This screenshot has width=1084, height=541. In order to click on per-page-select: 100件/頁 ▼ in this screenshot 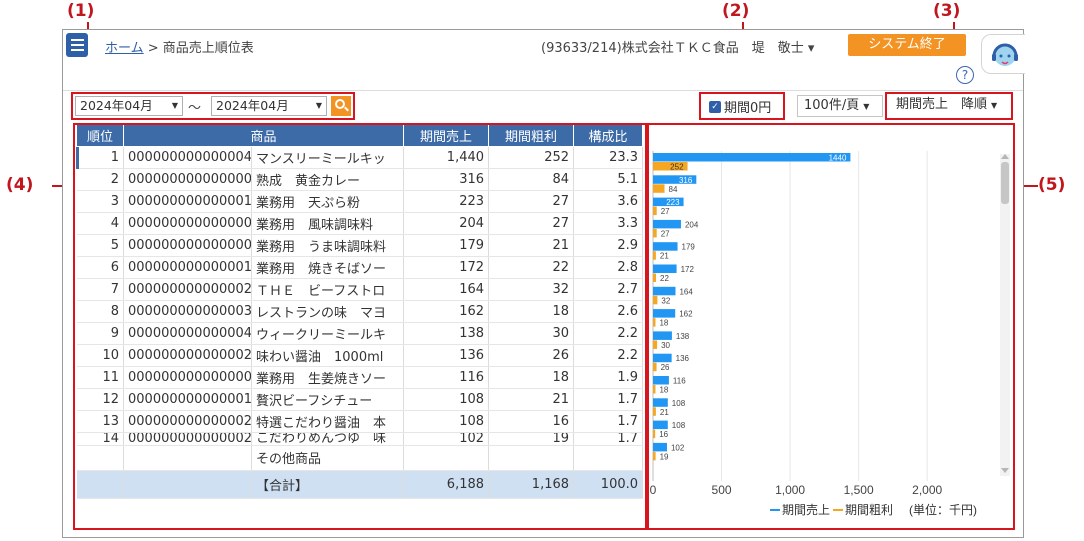, I will do `click(840, 106)`.